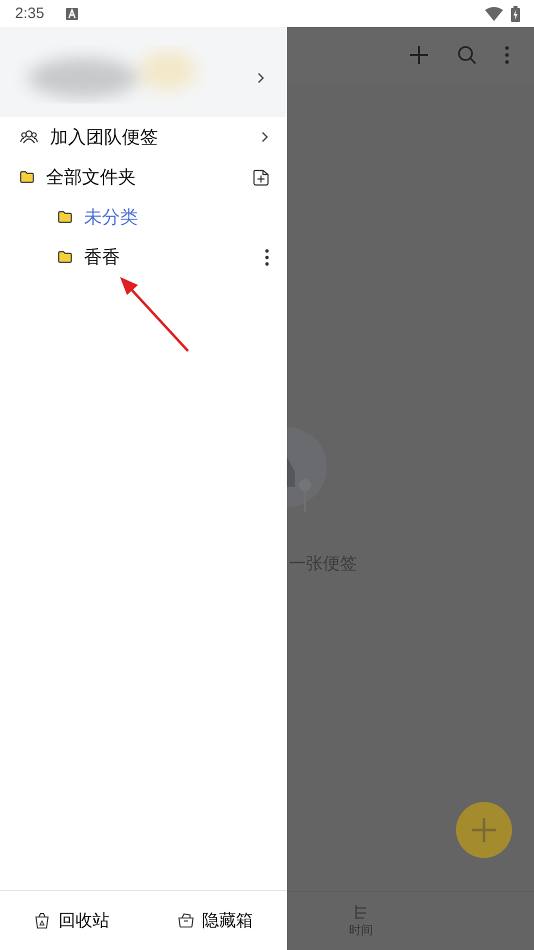 The height and width of the screenshot is (950, 534). Describe the element at coordinates (72, 14) in the screenshot. I see `keyboard-icon` at that location.